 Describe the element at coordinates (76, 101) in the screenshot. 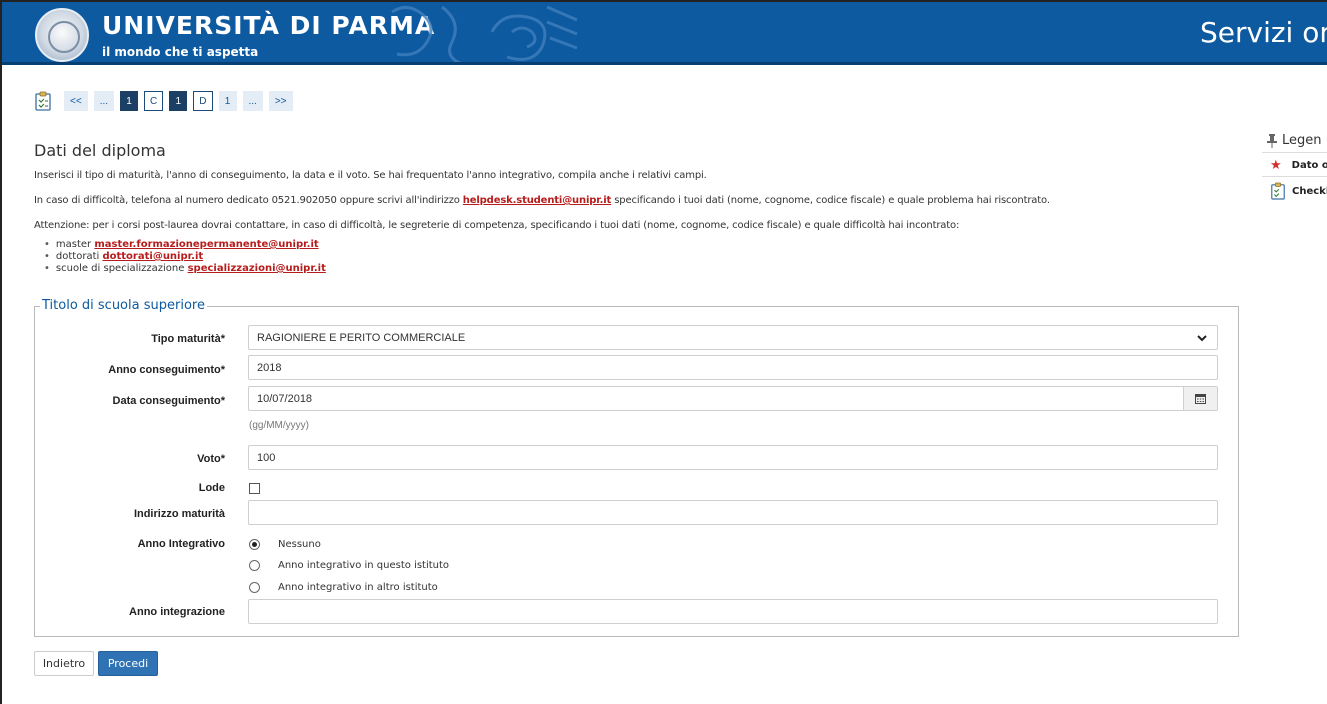

I see `pager-first: <<` at that location.